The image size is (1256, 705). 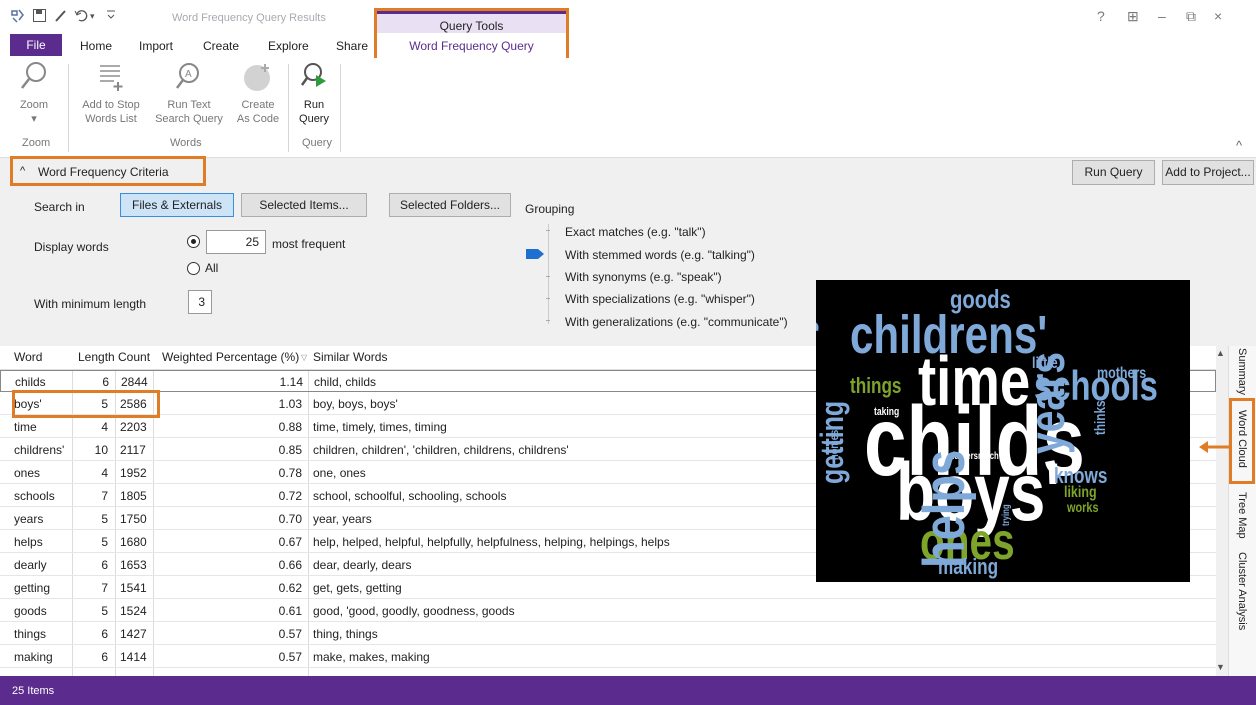 What do you see at coordinates (111, 119) in the screenshot?
I see `add-stop-line2: Words List` at bounding box center [111, 119].